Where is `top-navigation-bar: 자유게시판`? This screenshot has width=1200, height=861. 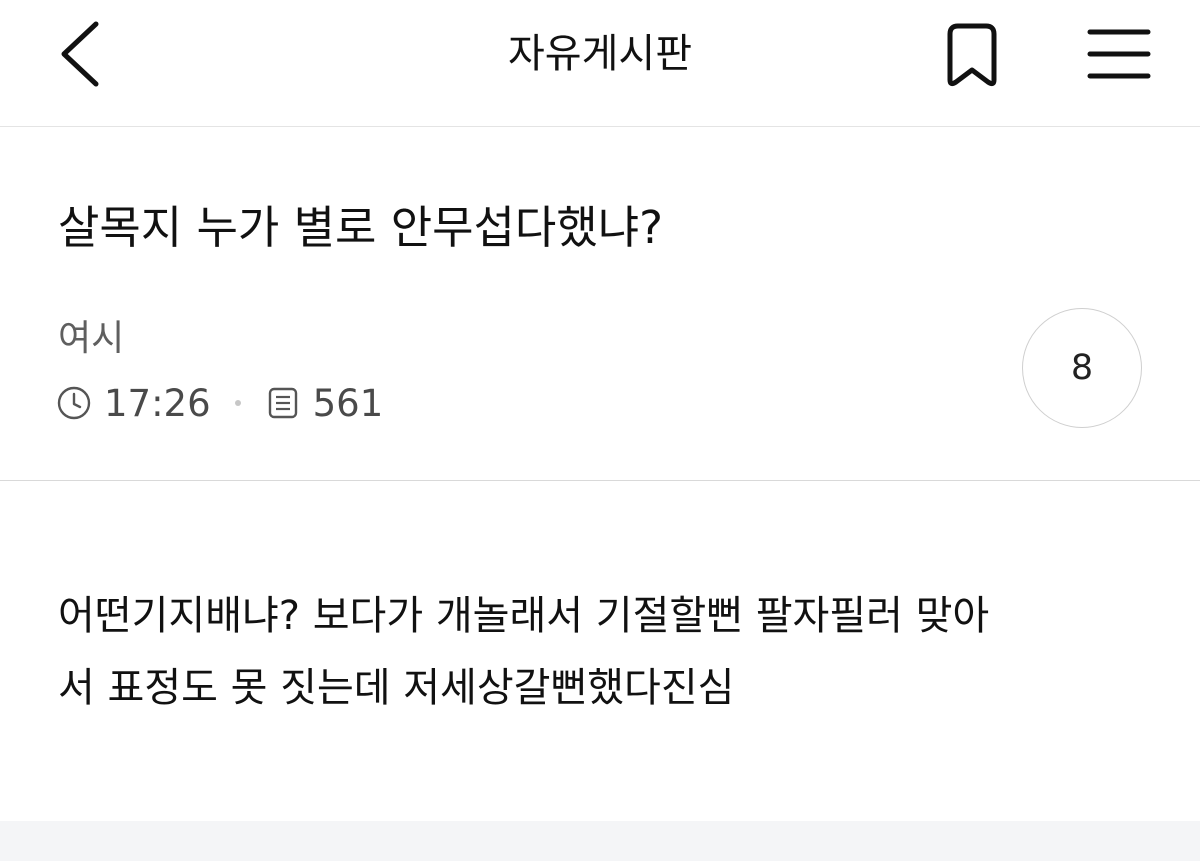
top-navigation-bar: 자유게시판 is located at coordinates (600, 63).